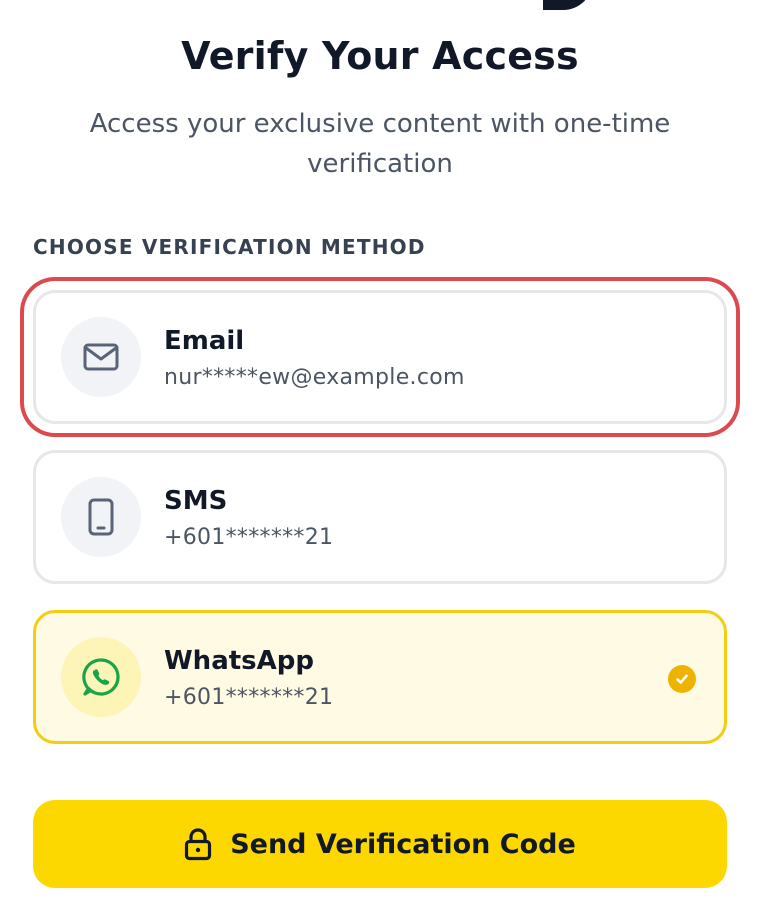 The image size is (760, 920). I want to click on method-name: SMS, so click(196, 501).